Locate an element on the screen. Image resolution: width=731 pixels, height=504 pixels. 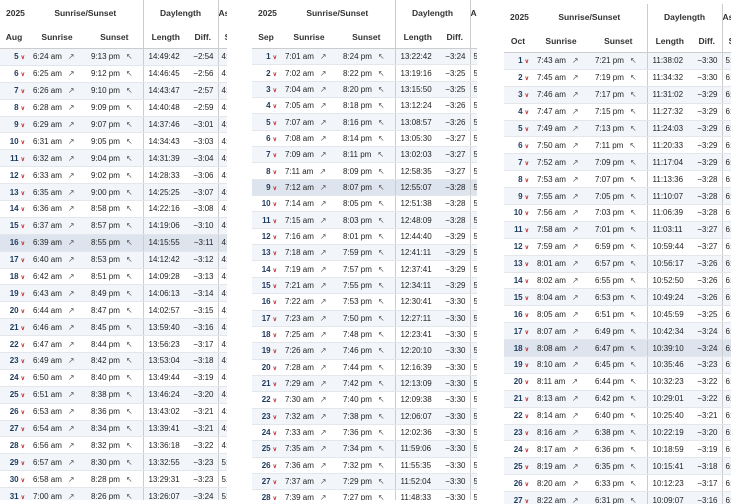
day-cell: 30∨ is located at coordinates (14, 479).